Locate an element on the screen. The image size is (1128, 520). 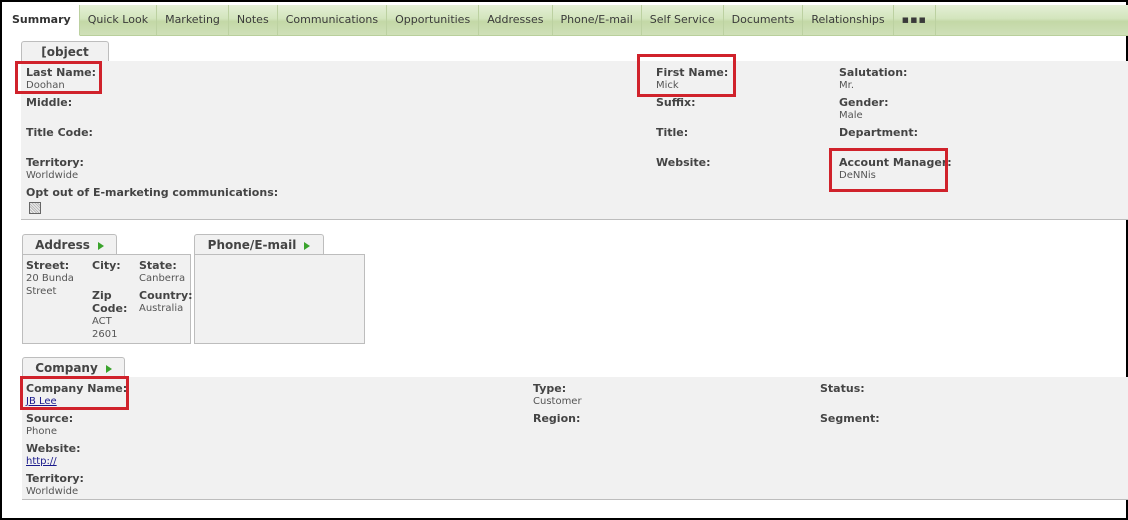
city-label: City: is located at coordinates (106, 265).